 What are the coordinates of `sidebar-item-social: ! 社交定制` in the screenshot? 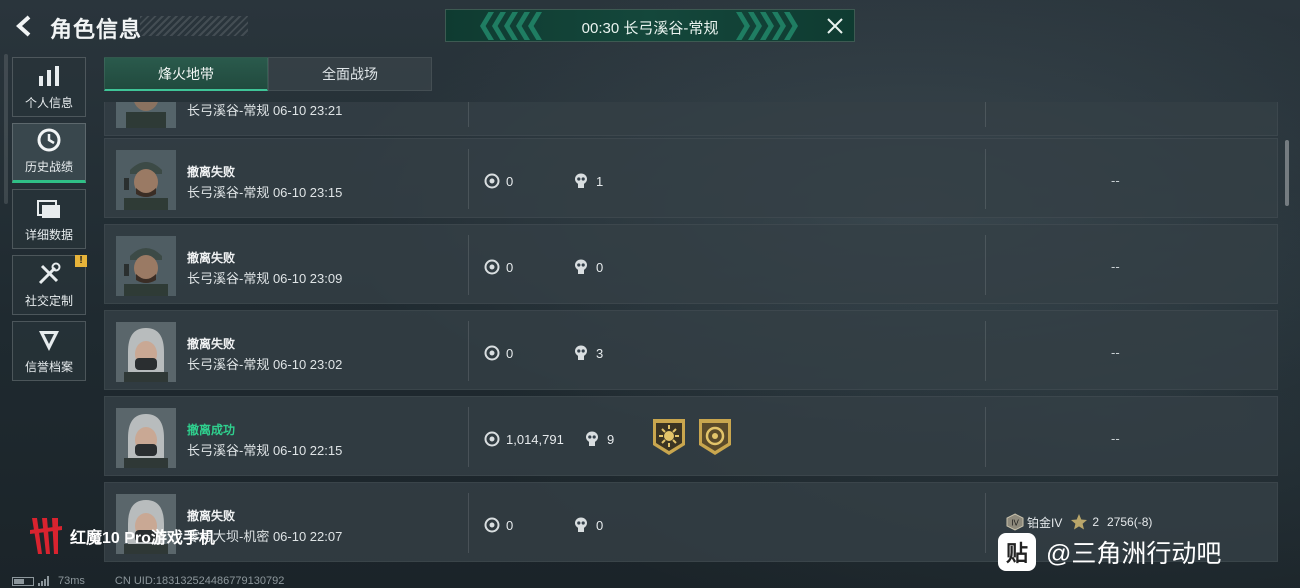 It's located at (49, 285).